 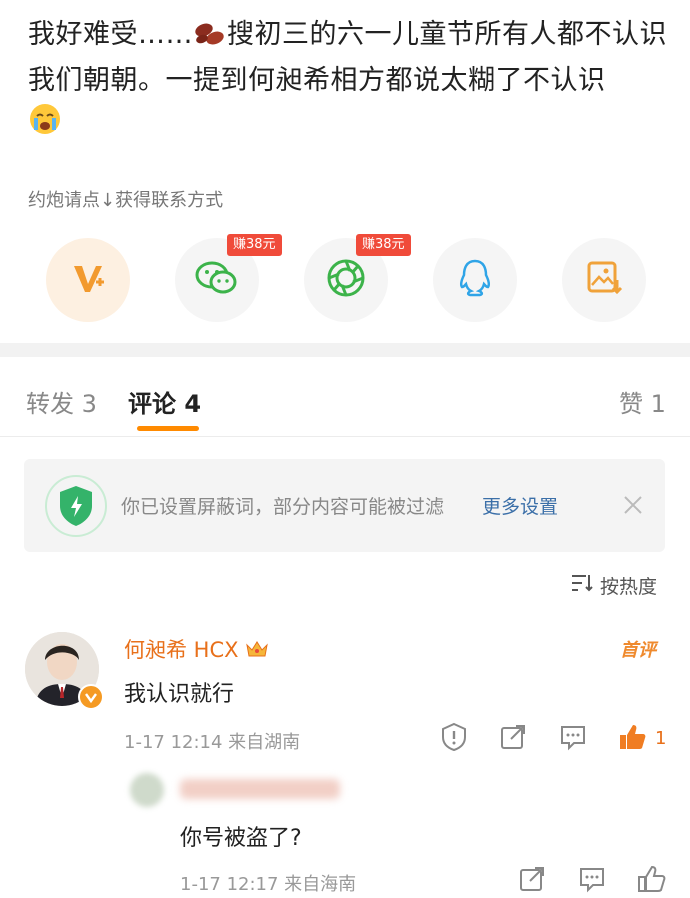 I want to click on tab-comment: 评论 4, so click(x=164, y=401).